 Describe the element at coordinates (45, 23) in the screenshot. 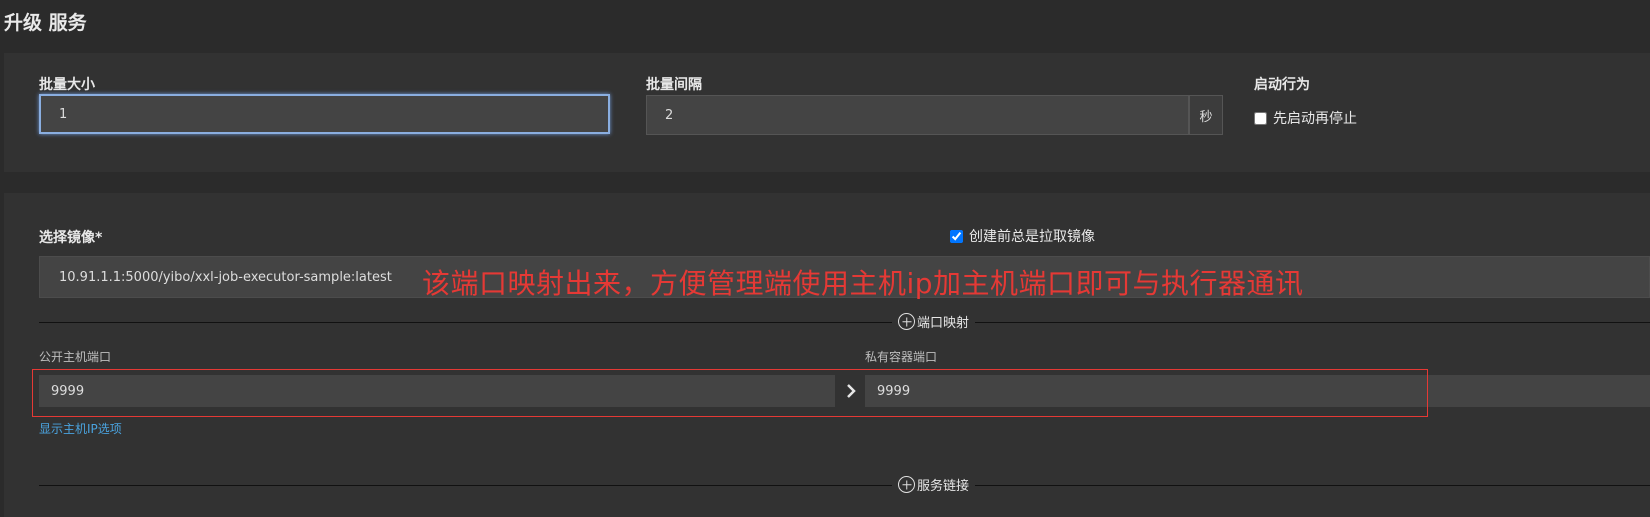

I see `page-title: 升级 服务` at that location.